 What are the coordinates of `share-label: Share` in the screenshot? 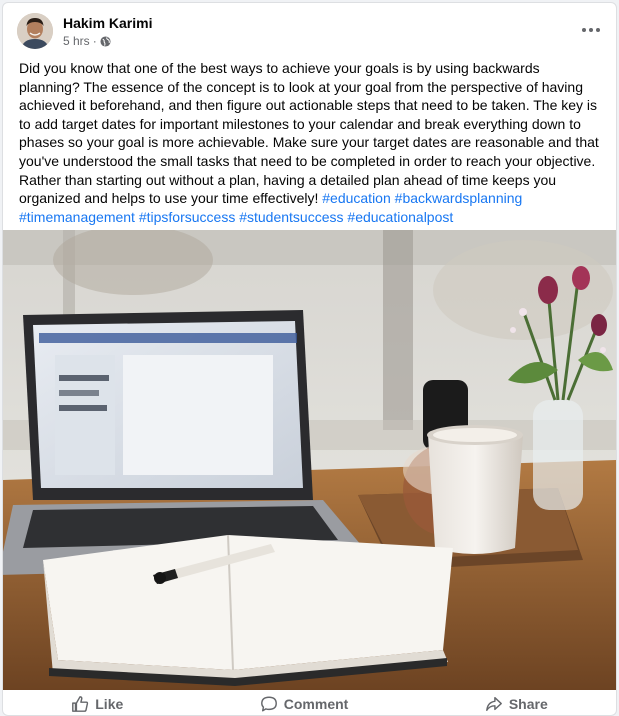 It's located at (528, 704).